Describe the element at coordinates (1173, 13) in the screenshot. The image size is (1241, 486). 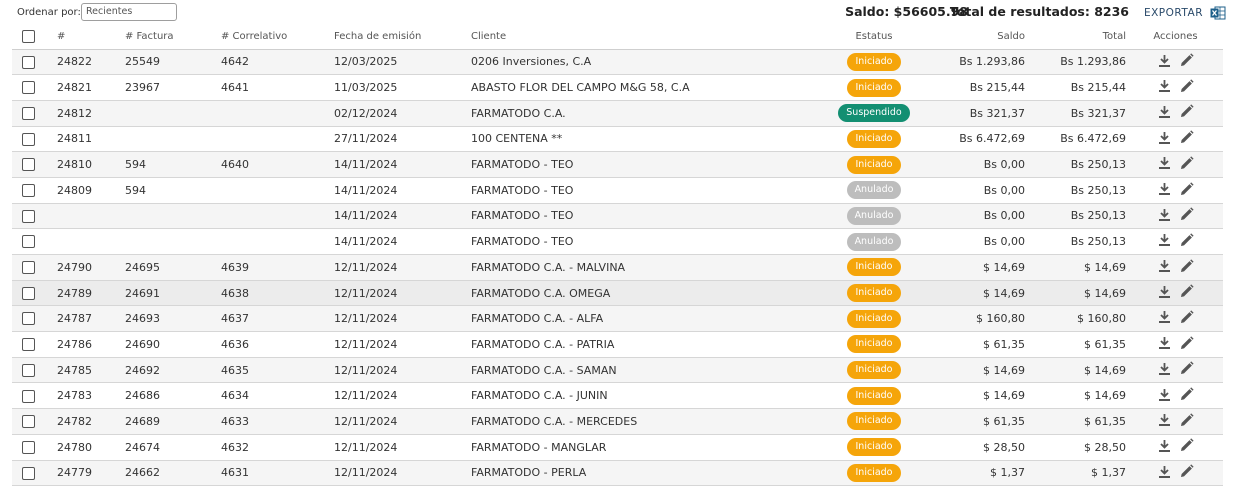
I see `export-button: EXPORTAR` at that location.